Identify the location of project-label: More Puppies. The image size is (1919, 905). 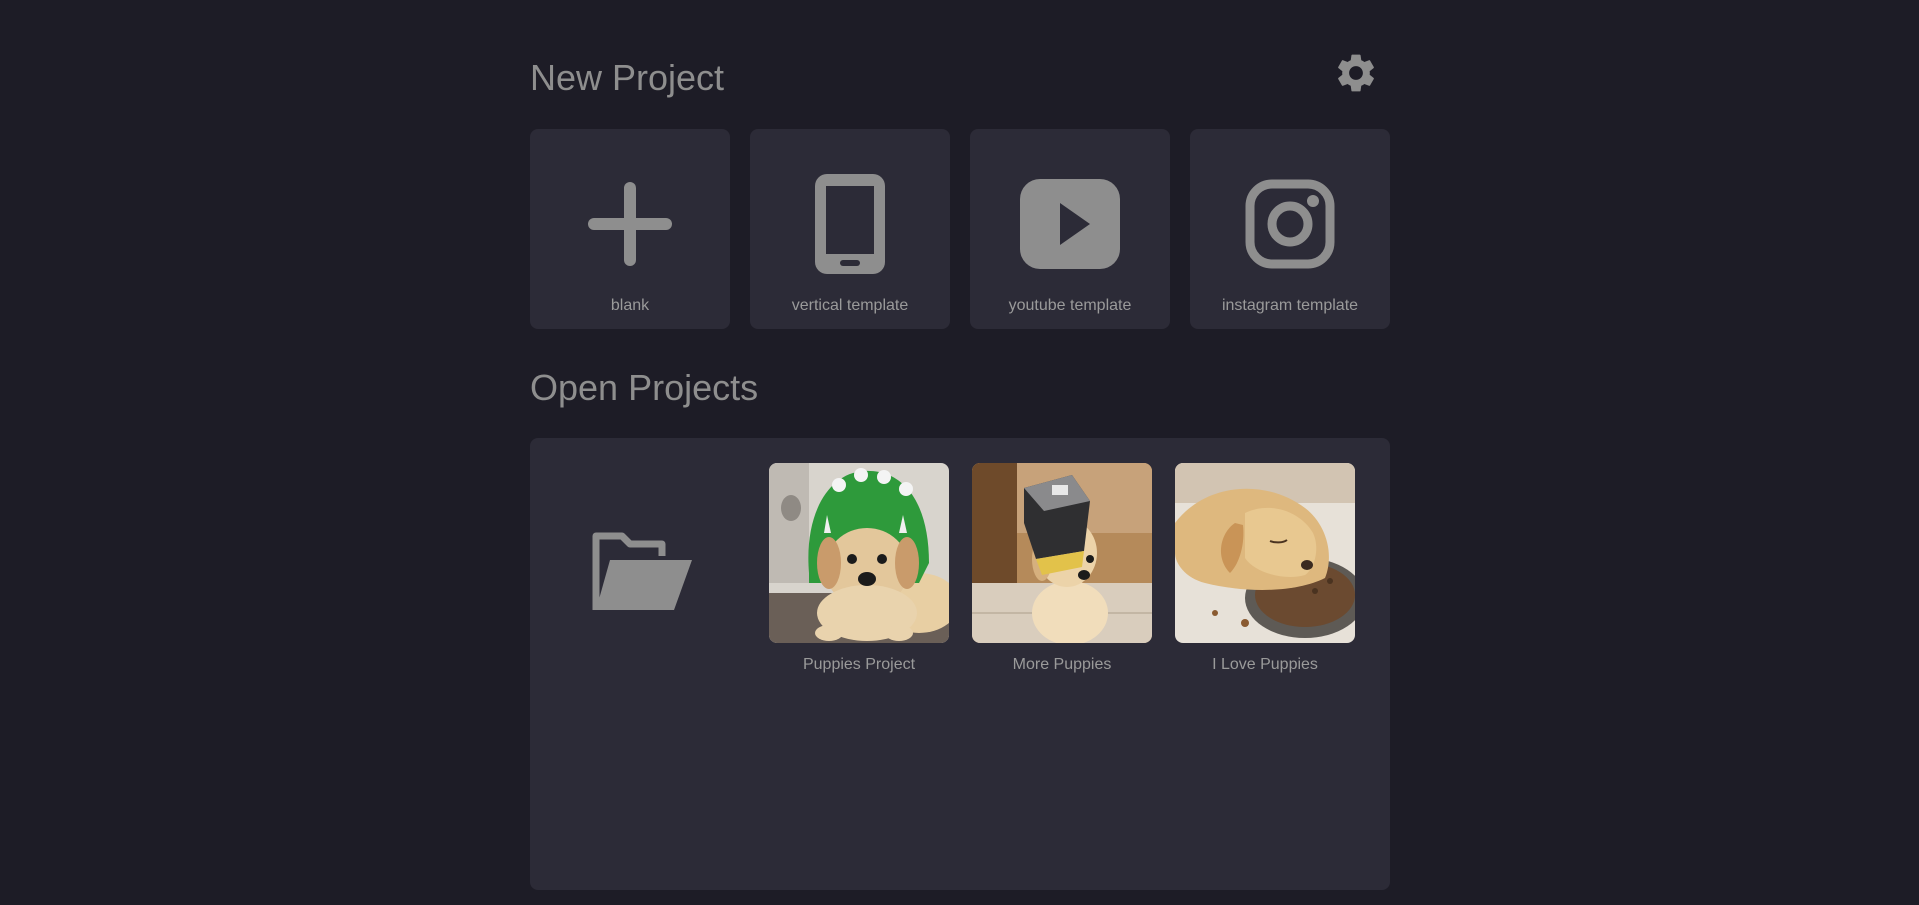
(1062, 664).